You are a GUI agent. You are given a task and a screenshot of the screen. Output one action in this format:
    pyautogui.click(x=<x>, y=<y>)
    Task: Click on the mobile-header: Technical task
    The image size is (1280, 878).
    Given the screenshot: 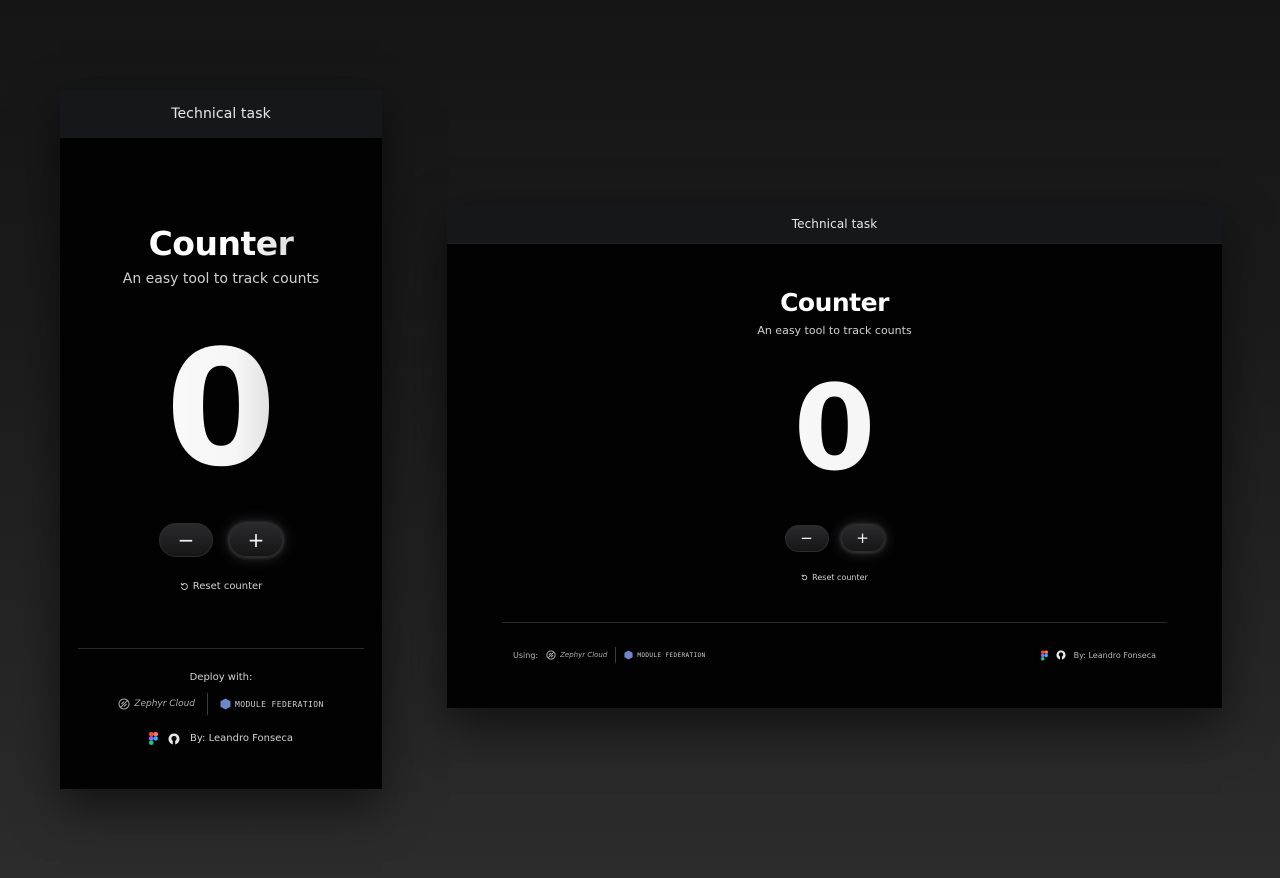 What is the action you would take?
    pyautogui.click(x=221, y=114)
    